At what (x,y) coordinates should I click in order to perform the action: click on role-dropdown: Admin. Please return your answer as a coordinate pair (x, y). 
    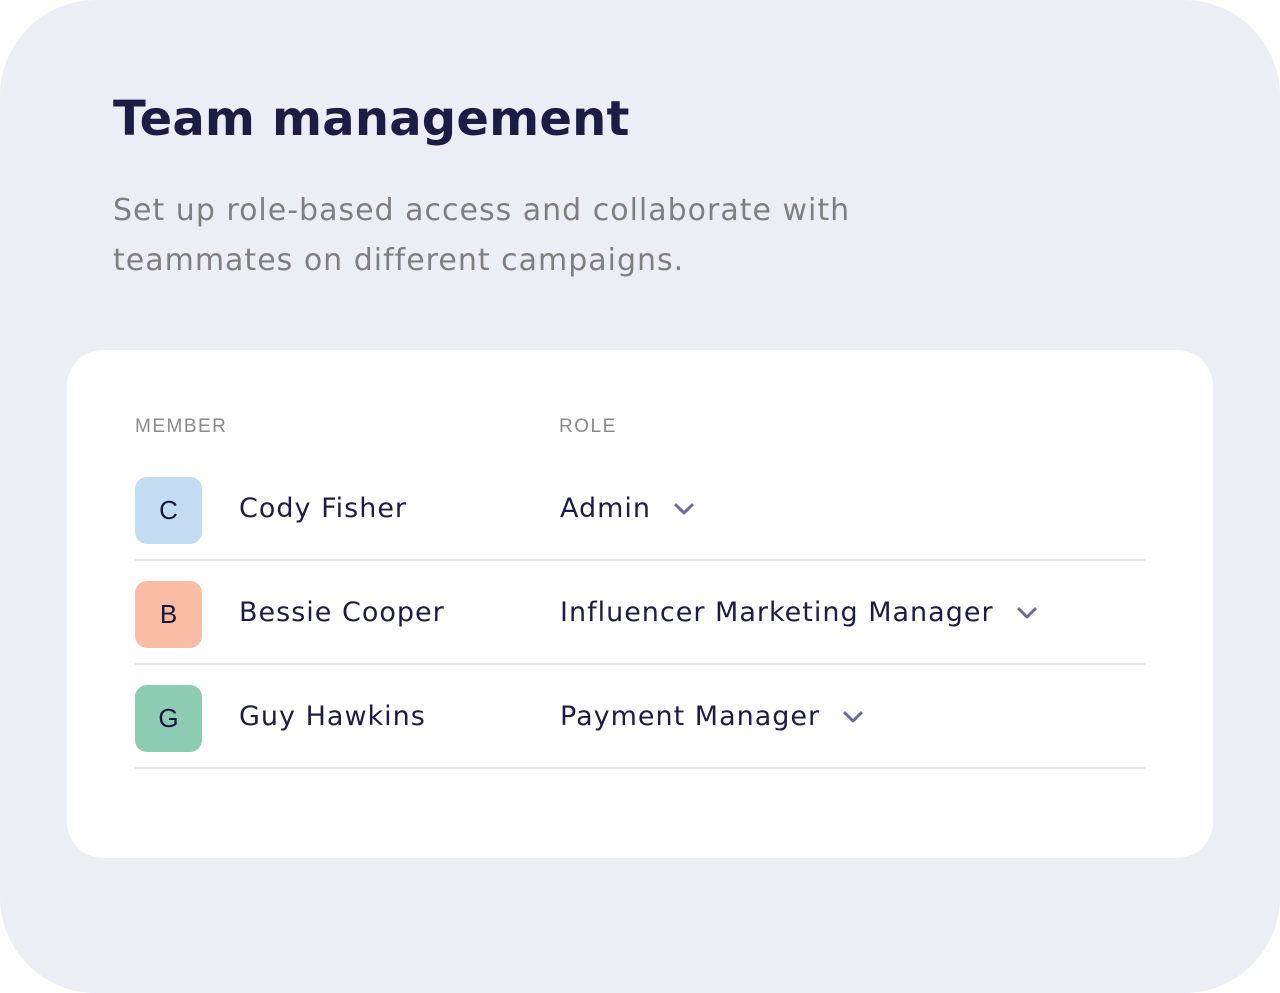
    Looking at the image, I should click on (627, 509).